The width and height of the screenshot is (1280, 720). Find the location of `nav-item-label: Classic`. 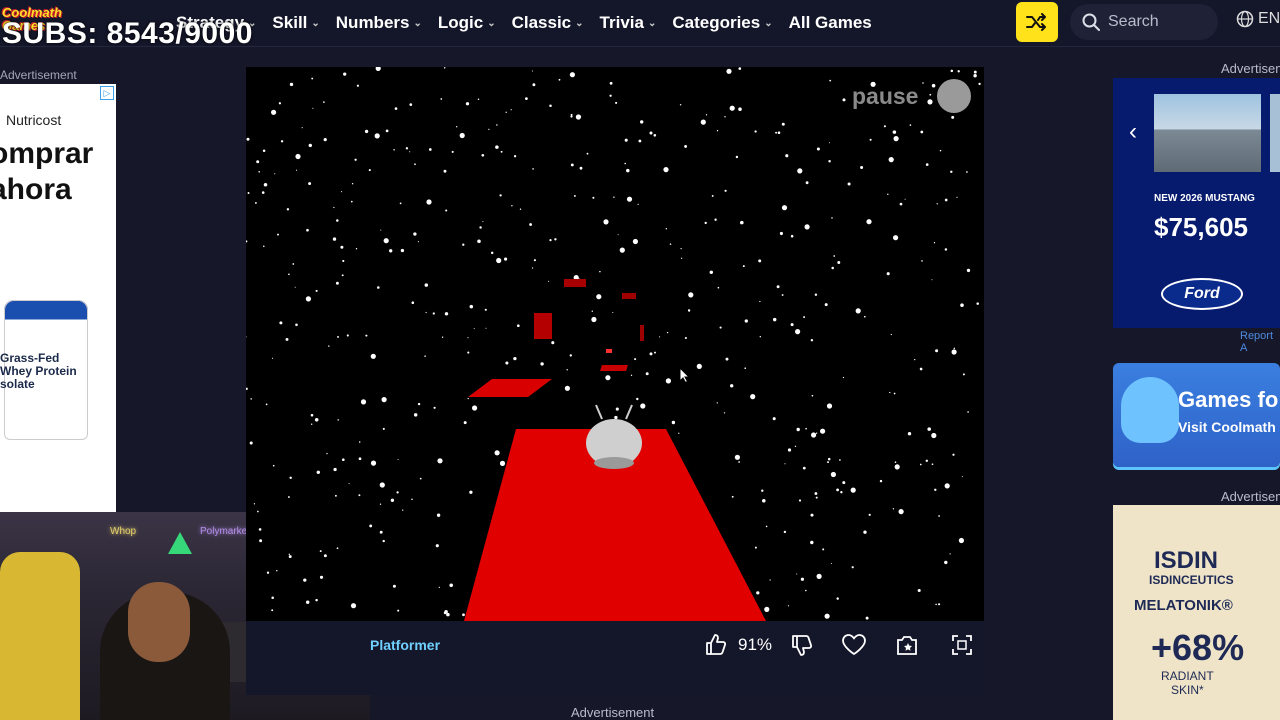

nav-item-label: Classic is located at coordinates (541, 22).